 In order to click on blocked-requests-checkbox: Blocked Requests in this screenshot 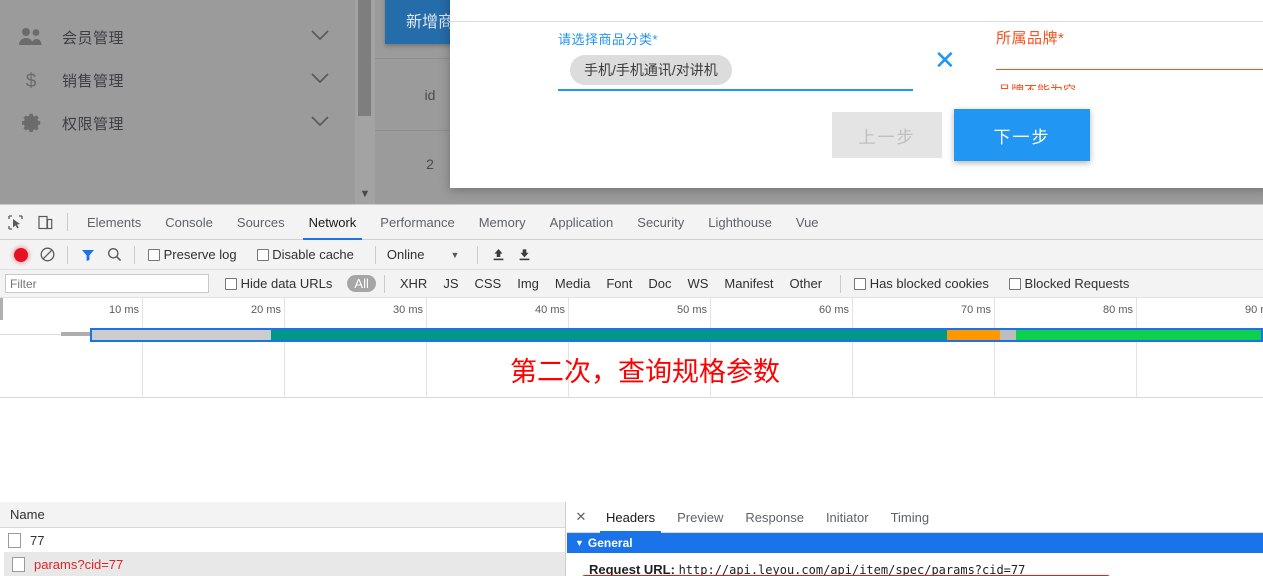, I will do `click(1068, 283)`.